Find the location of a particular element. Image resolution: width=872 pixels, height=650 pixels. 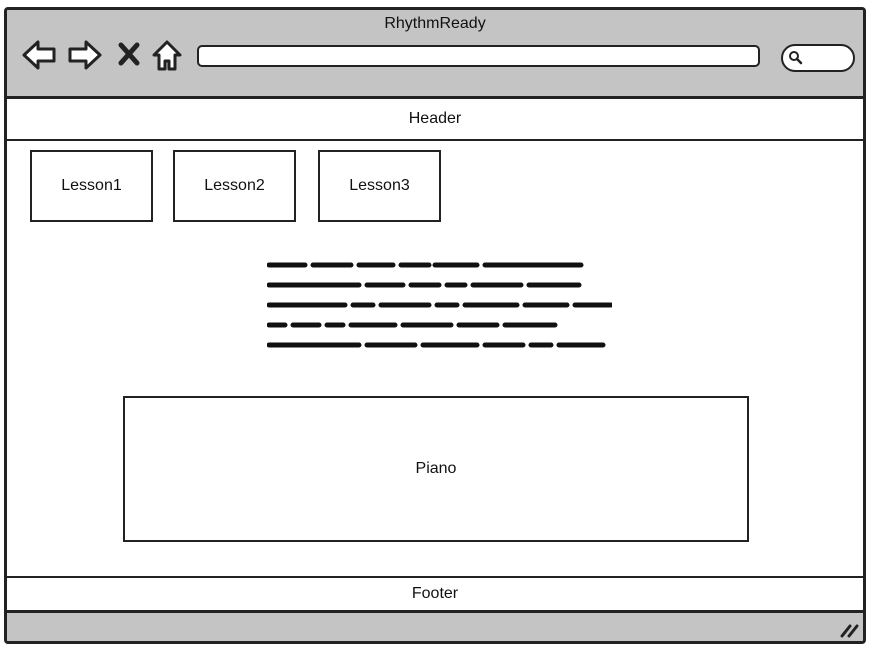

browser-toolbar: RhythmReady is located at coordinates (435, 54).